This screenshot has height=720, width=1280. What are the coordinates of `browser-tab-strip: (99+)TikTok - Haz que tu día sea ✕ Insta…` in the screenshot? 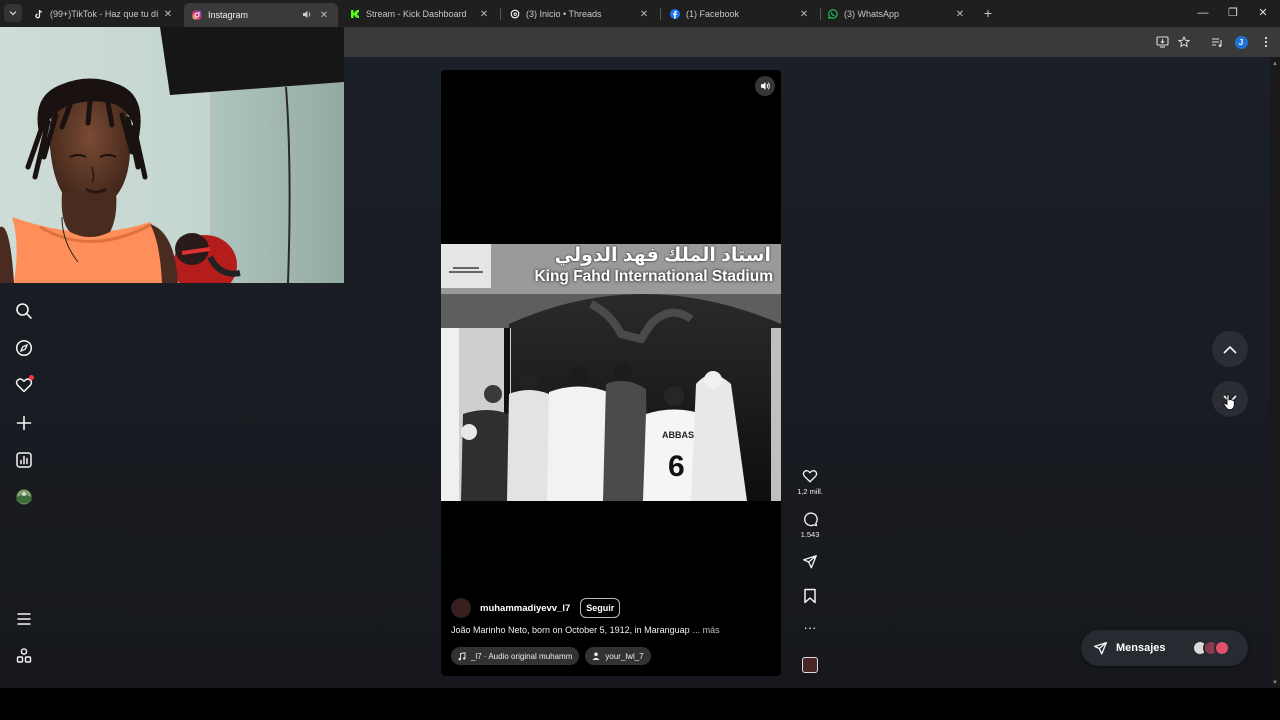 It's located at (640, 13).